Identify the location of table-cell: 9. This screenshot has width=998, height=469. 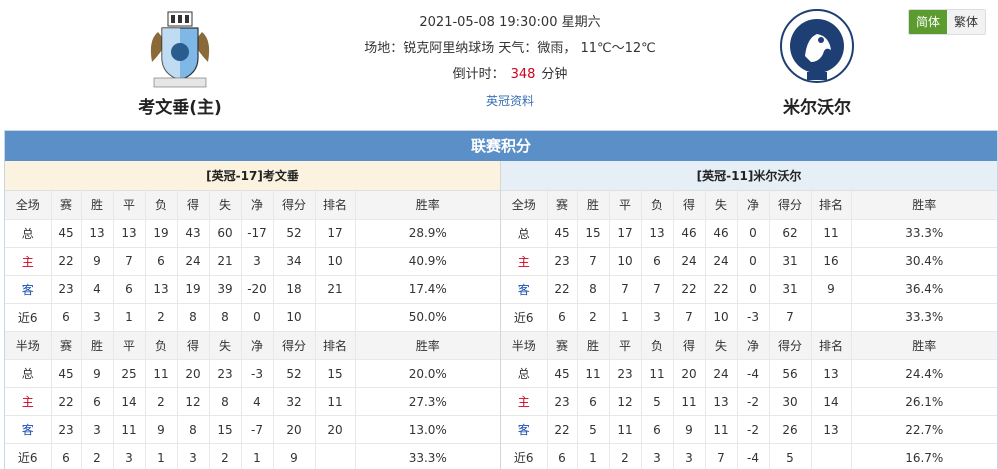
(161, 429).